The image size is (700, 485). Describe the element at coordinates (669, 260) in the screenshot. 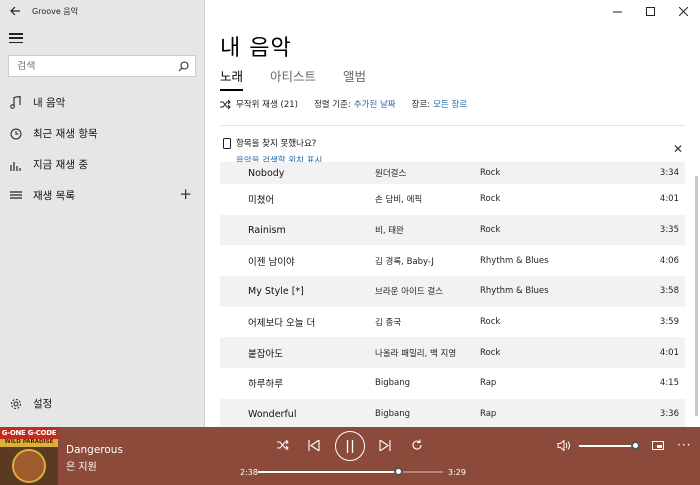

I see `song-duration: 4:06` at that location.